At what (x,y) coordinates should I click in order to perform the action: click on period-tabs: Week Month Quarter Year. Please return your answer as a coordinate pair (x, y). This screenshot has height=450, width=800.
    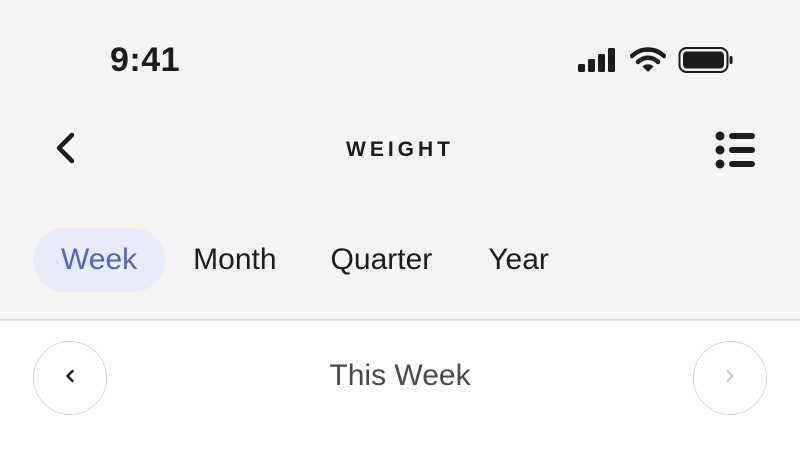
    Looking at the image, I should click on (305, 260).